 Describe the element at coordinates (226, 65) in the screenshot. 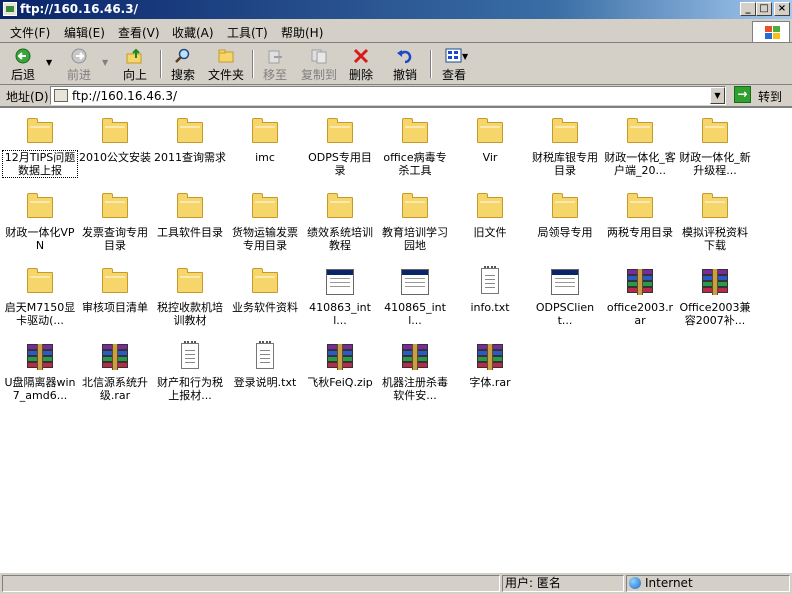

I see `folders-button: 文件夹` at that location.